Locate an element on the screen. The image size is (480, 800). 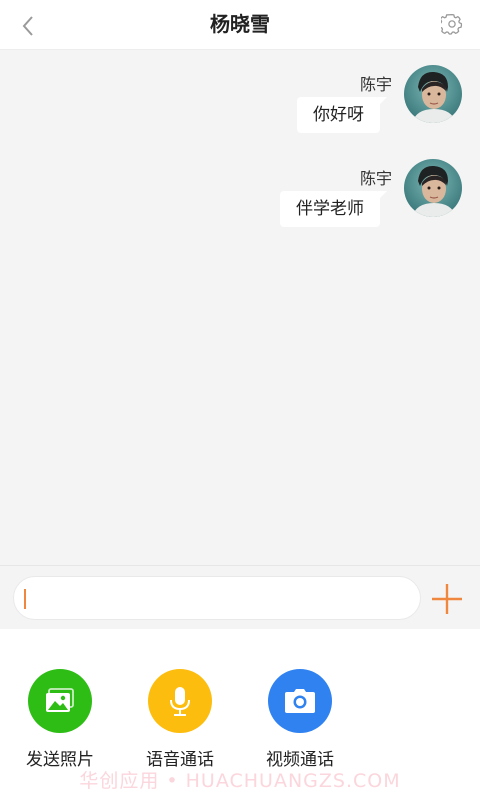
video-call-circle is located at coordinates (300, 701).